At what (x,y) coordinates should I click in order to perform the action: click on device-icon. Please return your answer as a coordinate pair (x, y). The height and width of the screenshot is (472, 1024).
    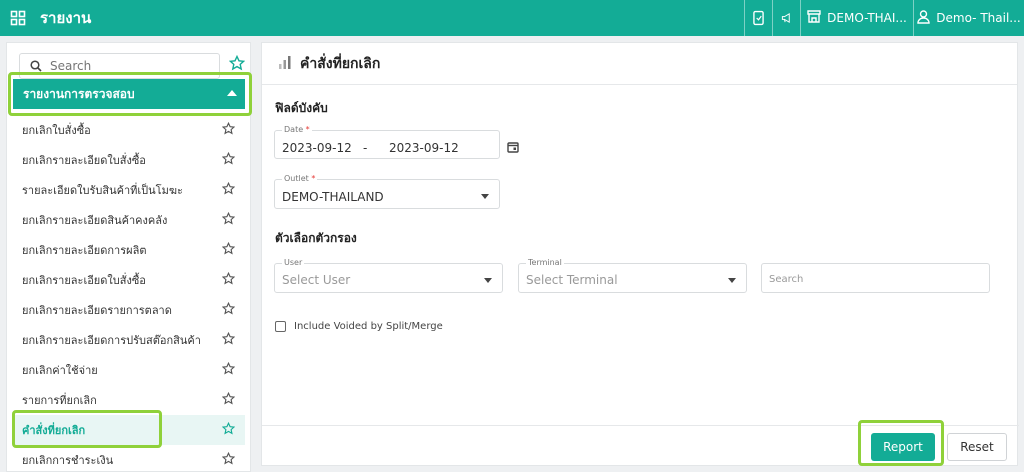
    Looking at the image, I should click on (758, 18).